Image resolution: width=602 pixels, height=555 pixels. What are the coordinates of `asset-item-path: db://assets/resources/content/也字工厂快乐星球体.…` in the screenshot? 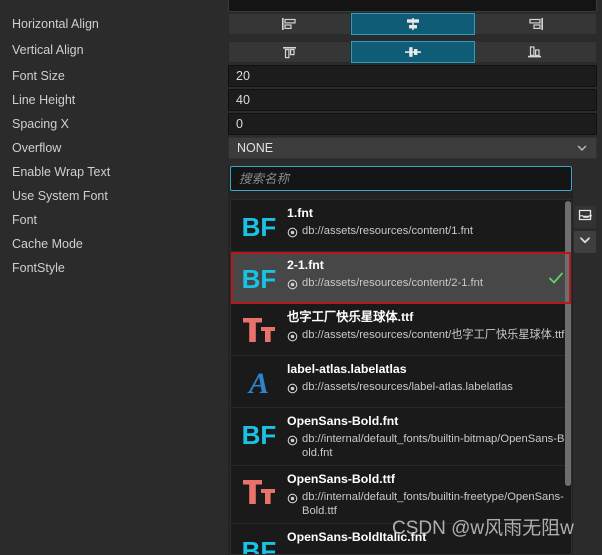 It's located at (433, 335).